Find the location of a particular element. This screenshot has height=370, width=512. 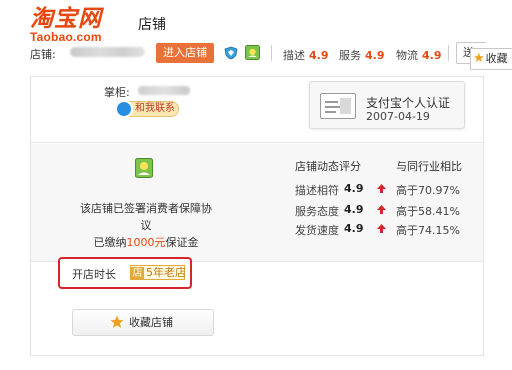

logo-chinese: 淘宝网 is located at coordinates (66, 18).